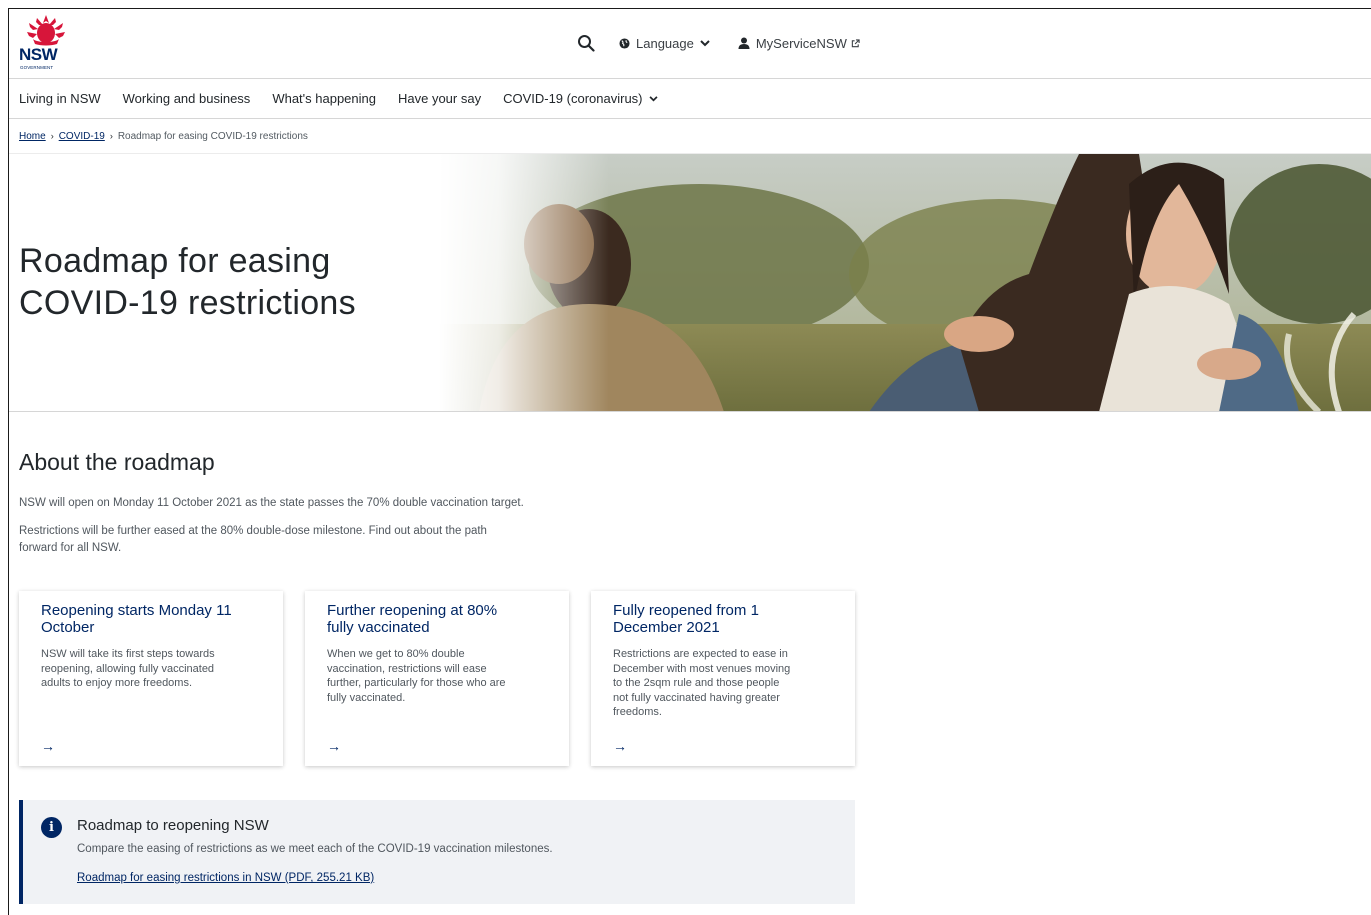 This screenshot has height=915, width=1371. I want to click on nsw-government-logo: NSW GOVERNMENT, so click(46, 43).